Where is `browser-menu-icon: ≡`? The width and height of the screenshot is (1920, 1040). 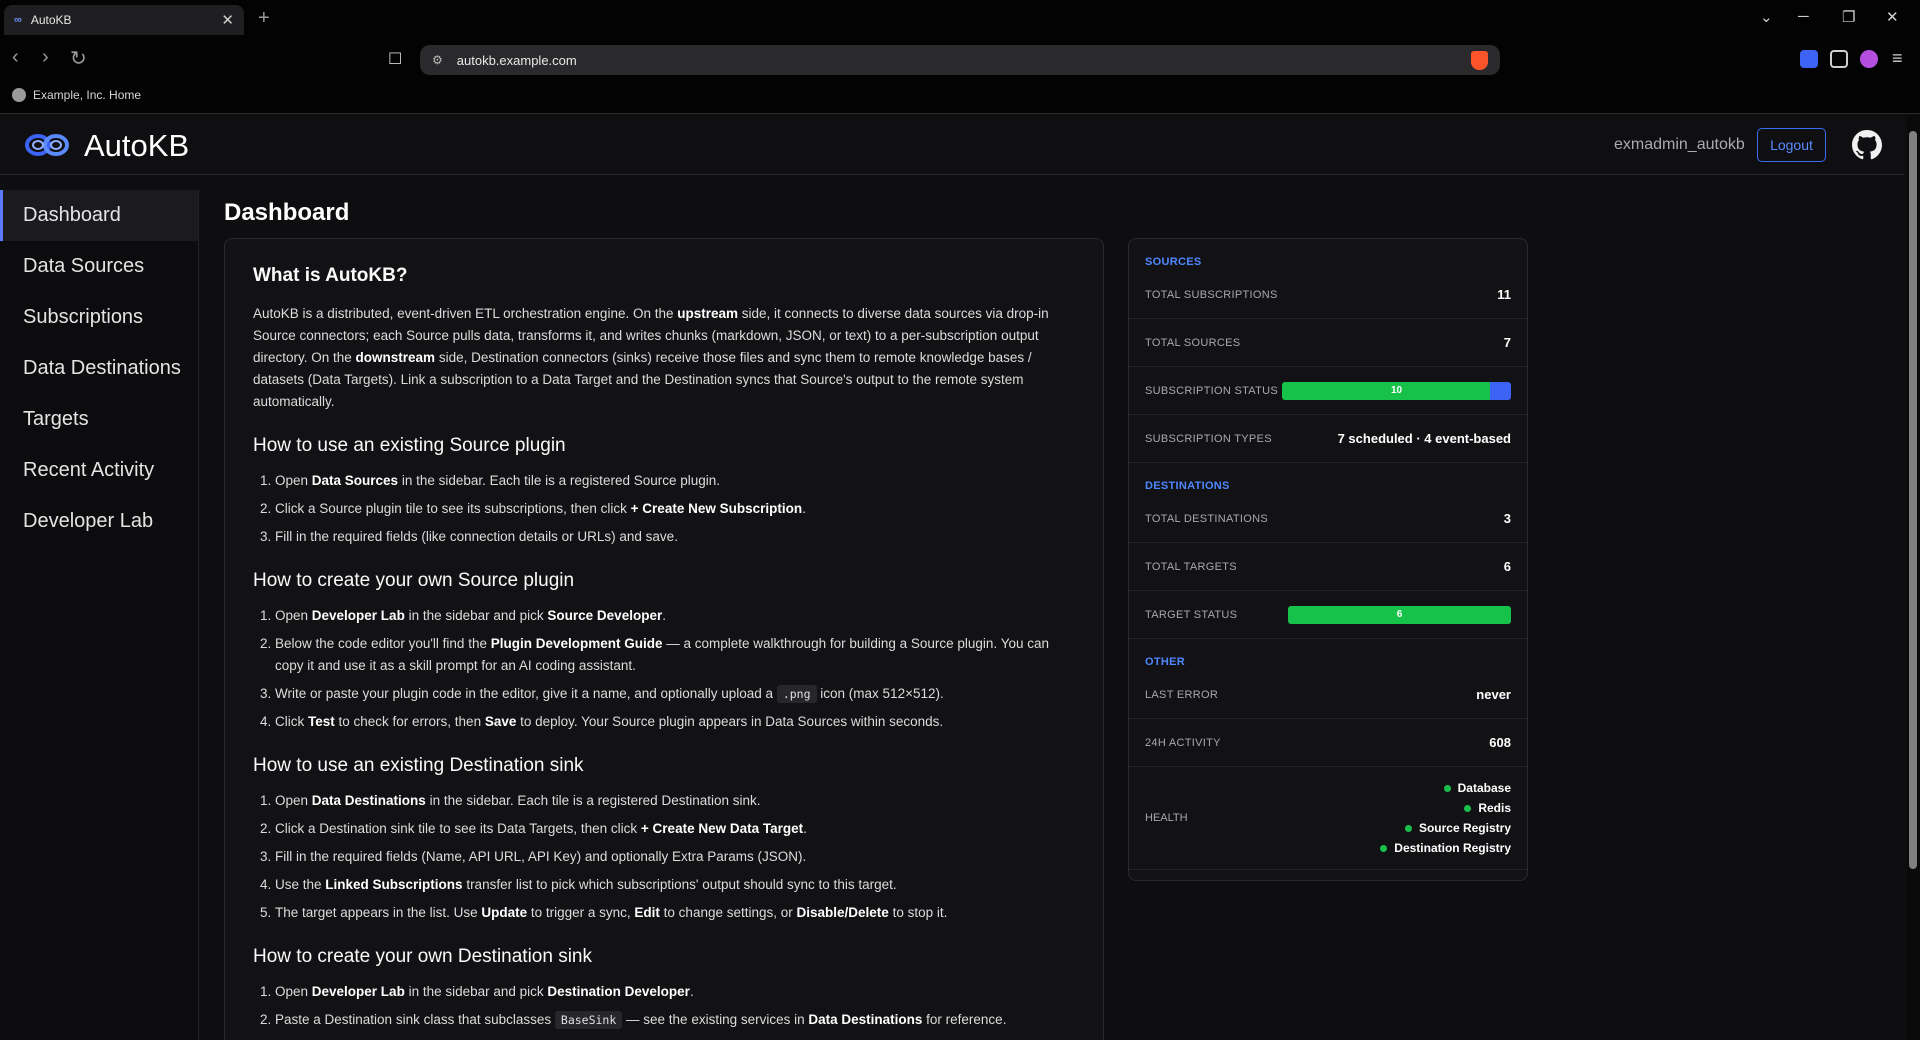
browser-menu-icon: ≡ is located at coordinates (1897, 58).